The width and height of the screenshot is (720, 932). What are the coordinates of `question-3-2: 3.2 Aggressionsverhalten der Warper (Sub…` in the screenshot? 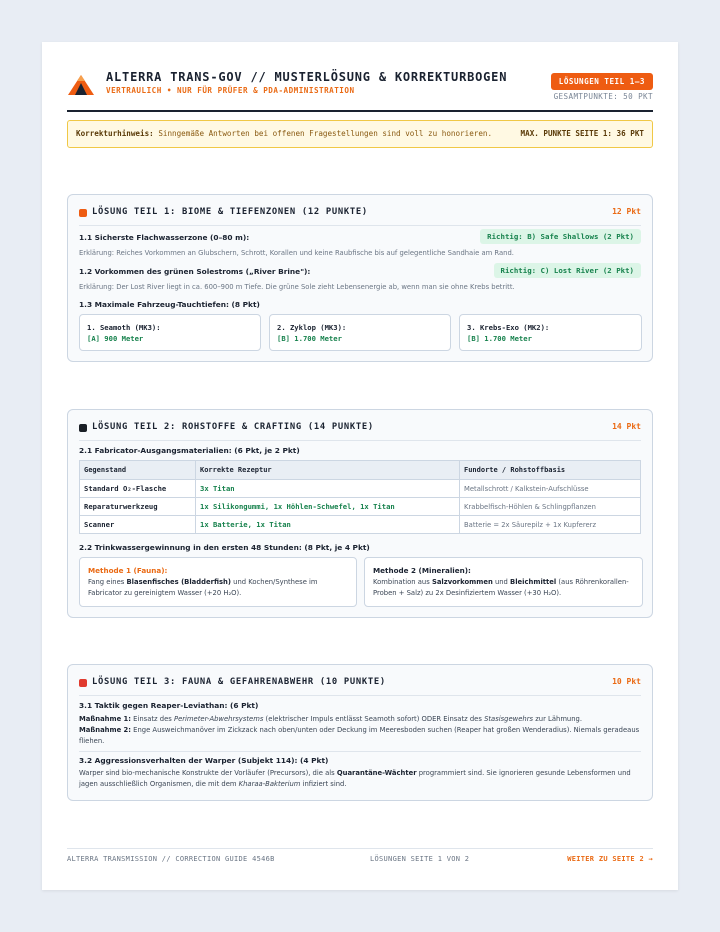 It's located at (204, 760).